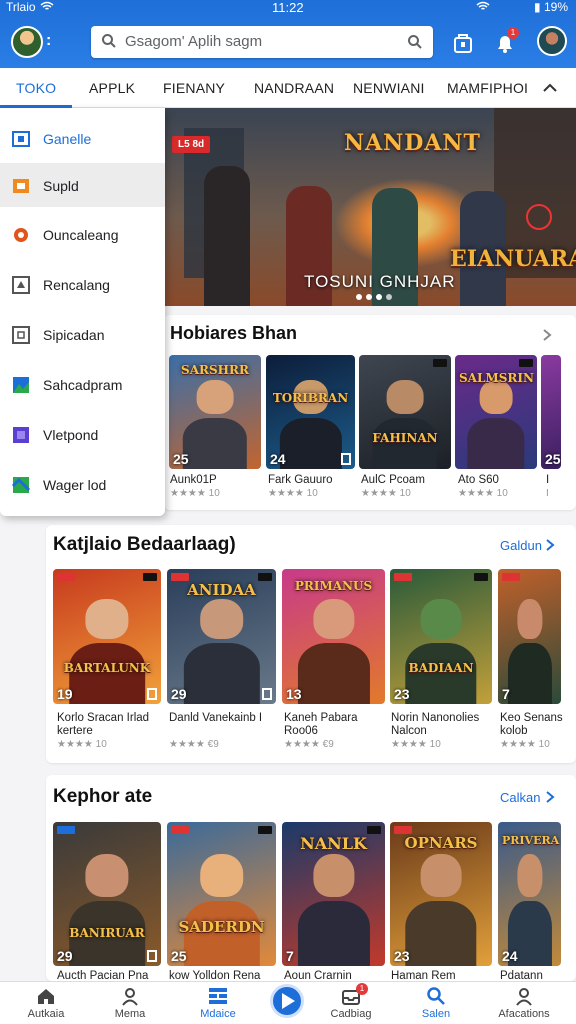 This screenshot has height=1024, width=576. Describe the element at coordinates (389, 88) in the screenshot. I see `tab-nenwiani: NENWIANI` at that location.